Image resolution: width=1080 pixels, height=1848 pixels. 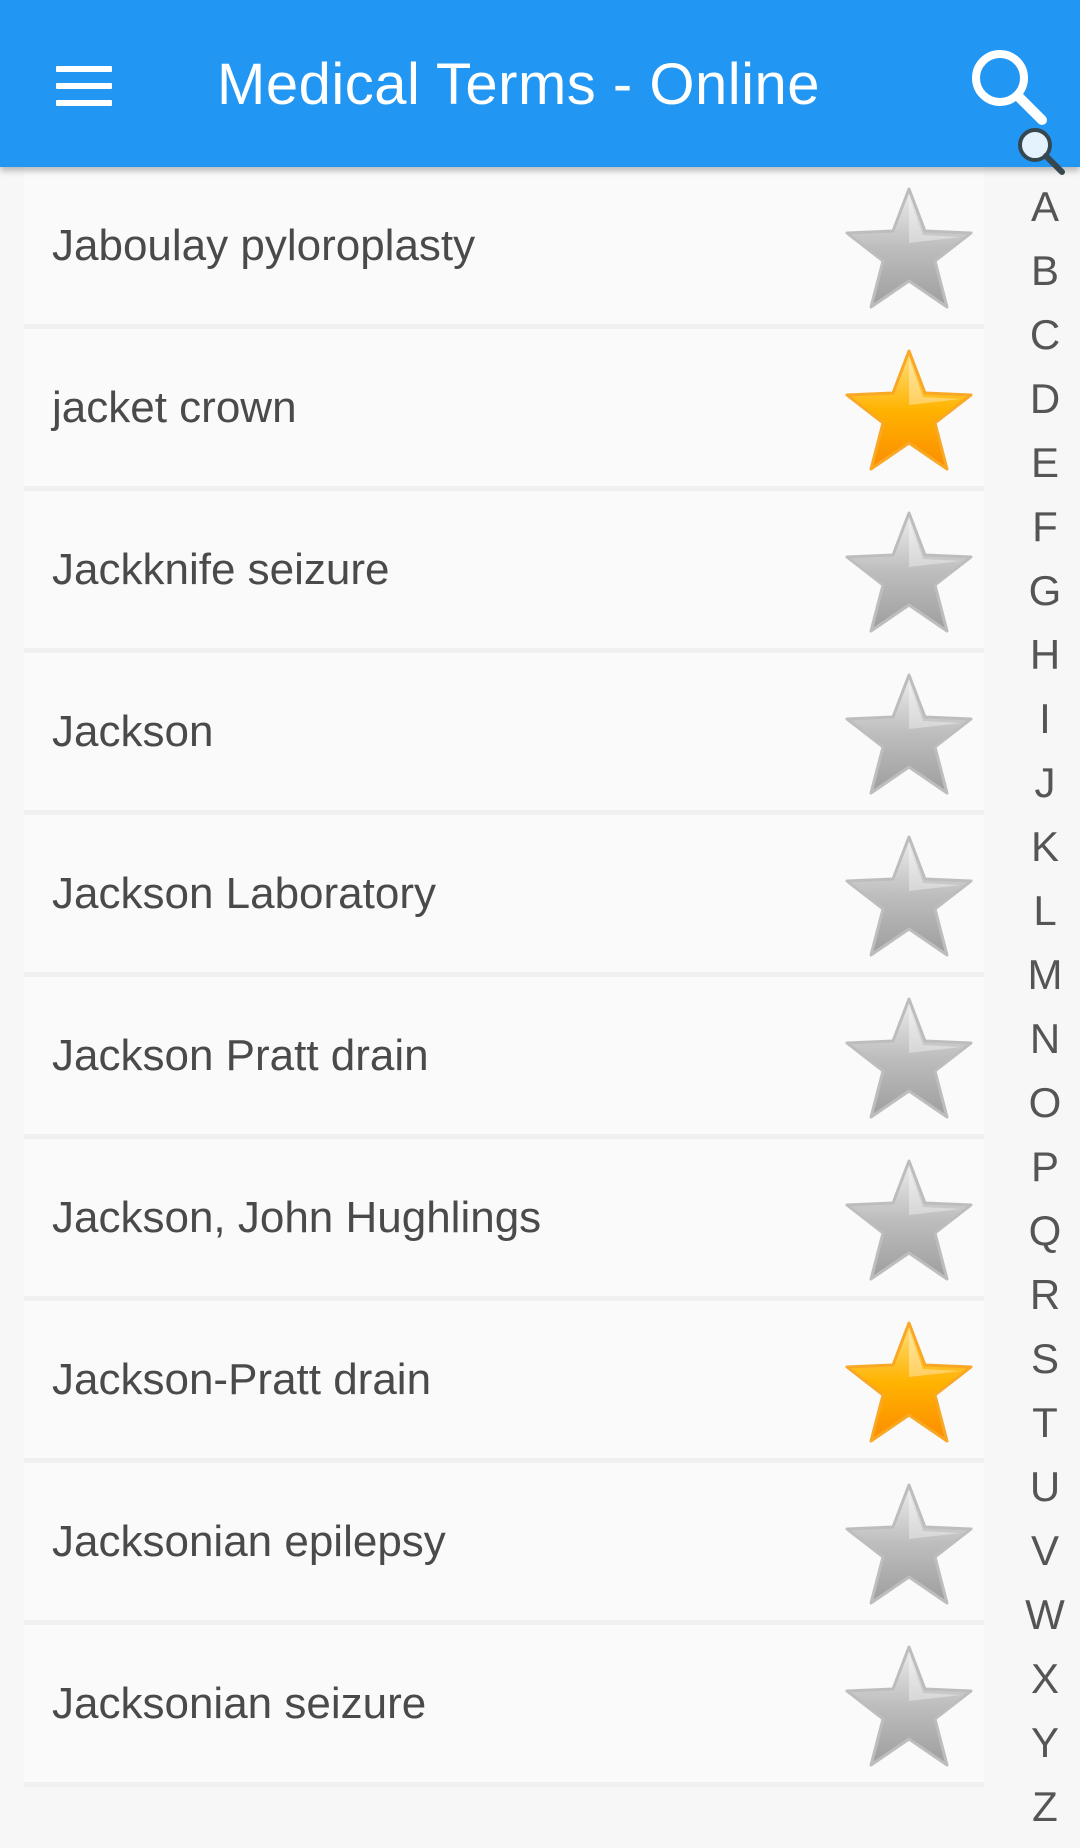 I want to click on index-letter-z: Z, so click(x=1045, y=1807).